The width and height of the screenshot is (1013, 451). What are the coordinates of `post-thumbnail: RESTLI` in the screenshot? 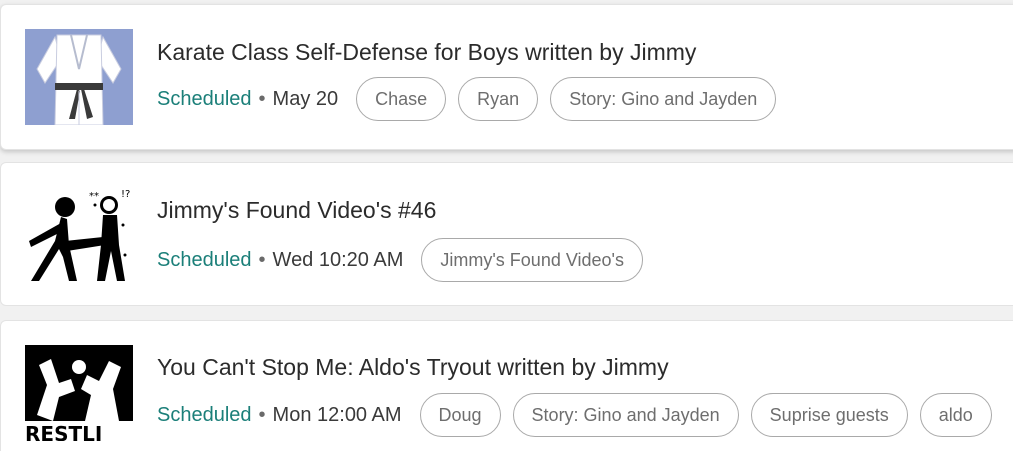 It's located at (79, 393).